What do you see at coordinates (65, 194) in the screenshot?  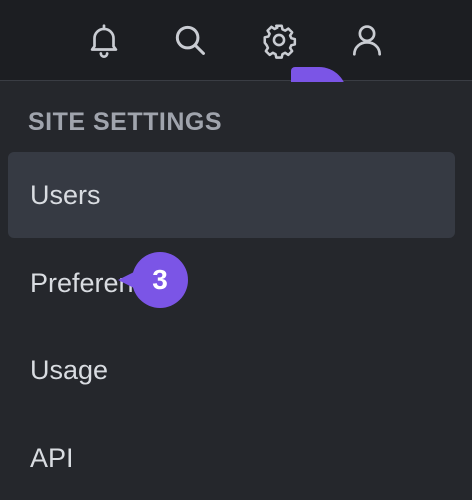 I see `menu-item-label: Users` at bounding box center [65, 194].